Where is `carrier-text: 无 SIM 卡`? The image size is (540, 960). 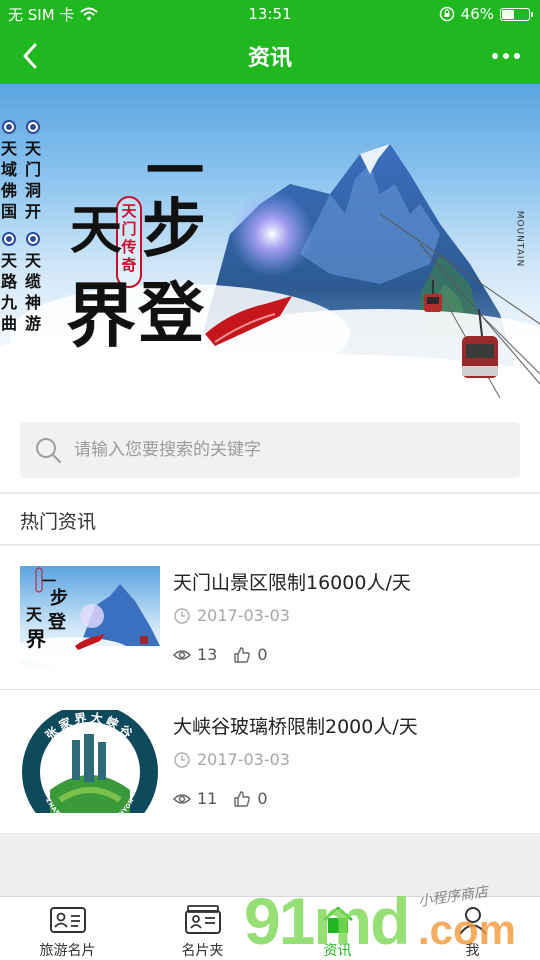 carrier-text: 无 SIM 卡 is located at coordinates (41, 14).